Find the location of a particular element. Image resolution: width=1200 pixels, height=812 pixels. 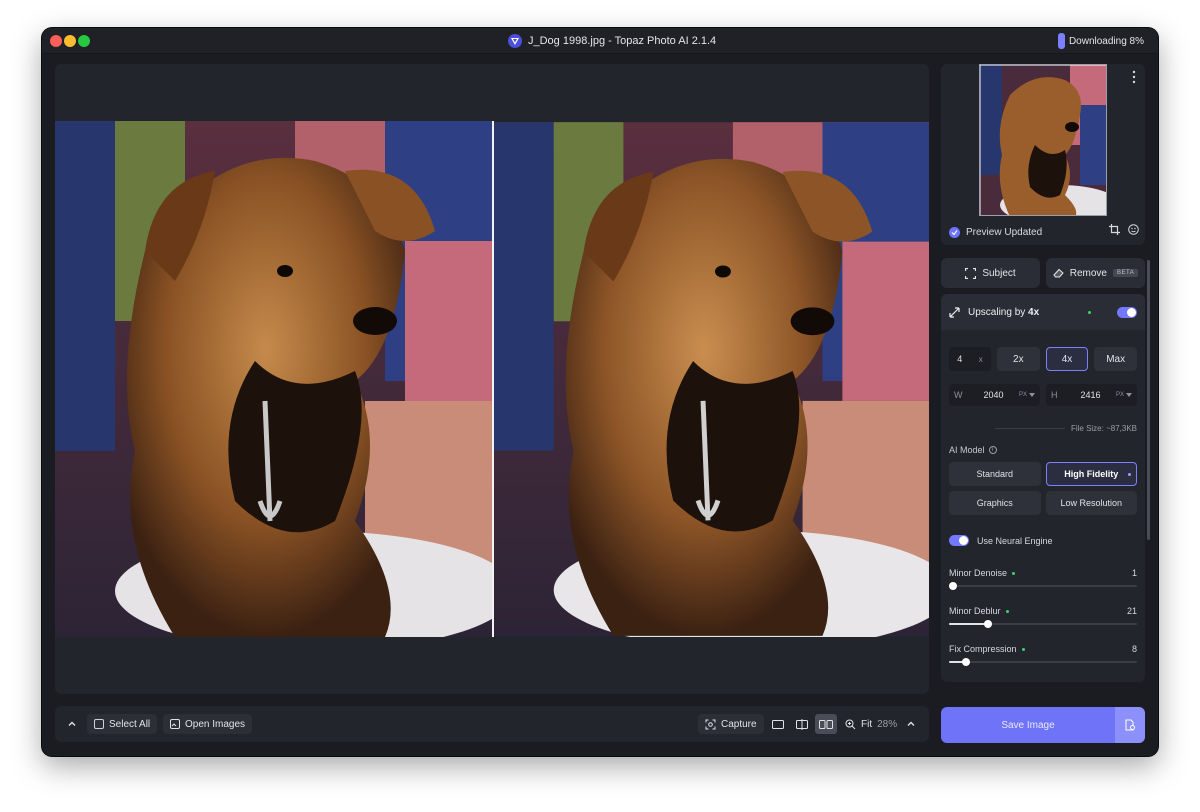

model-standard: Standard is located at coordinates (995, 474).